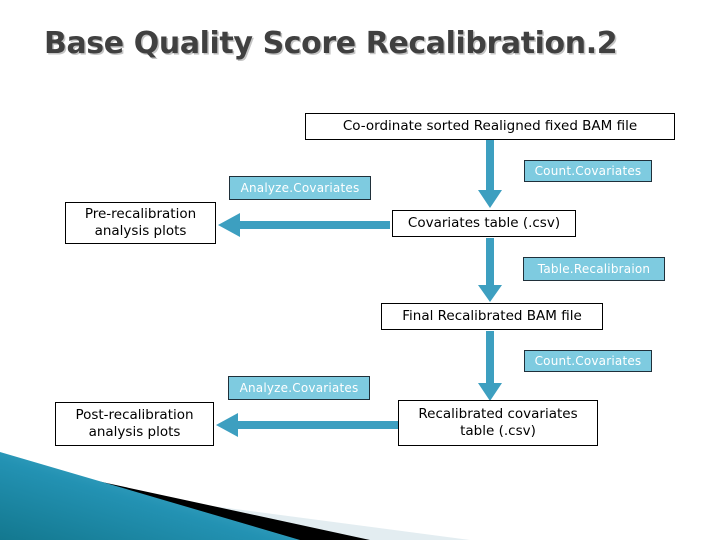  I want to click on arrow-covariates-to-pre-plots, so click(304, 225).